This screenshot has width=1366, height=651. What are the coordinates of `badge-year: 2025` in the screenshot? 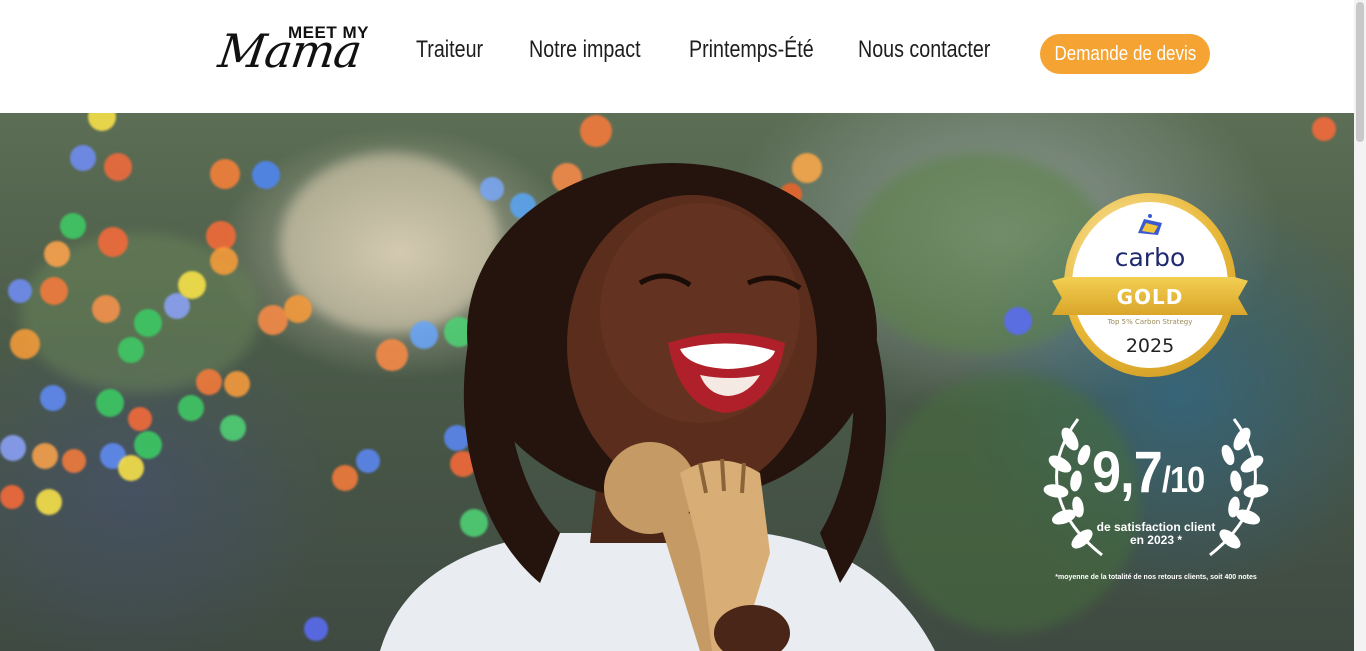 It's located at (1150, 346).